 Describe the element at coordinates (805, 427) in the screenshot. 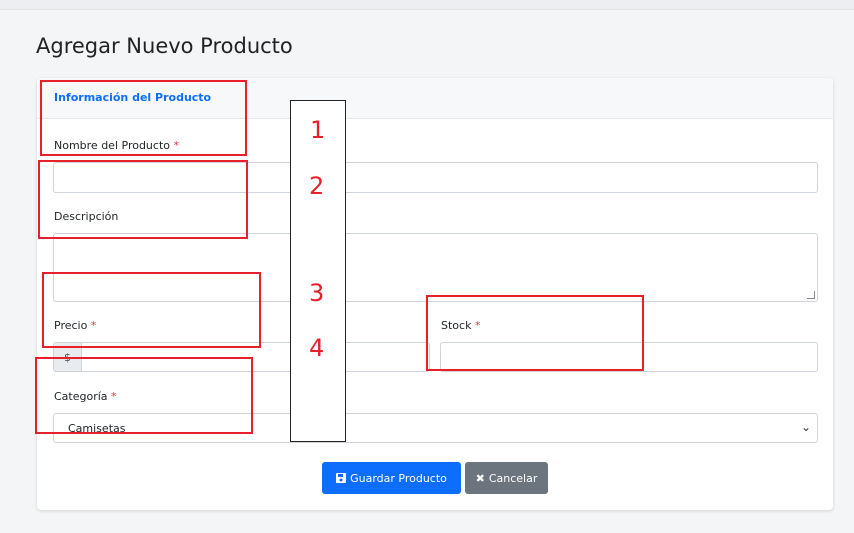

I see `chevron-down-icon: ⌄` at that location.